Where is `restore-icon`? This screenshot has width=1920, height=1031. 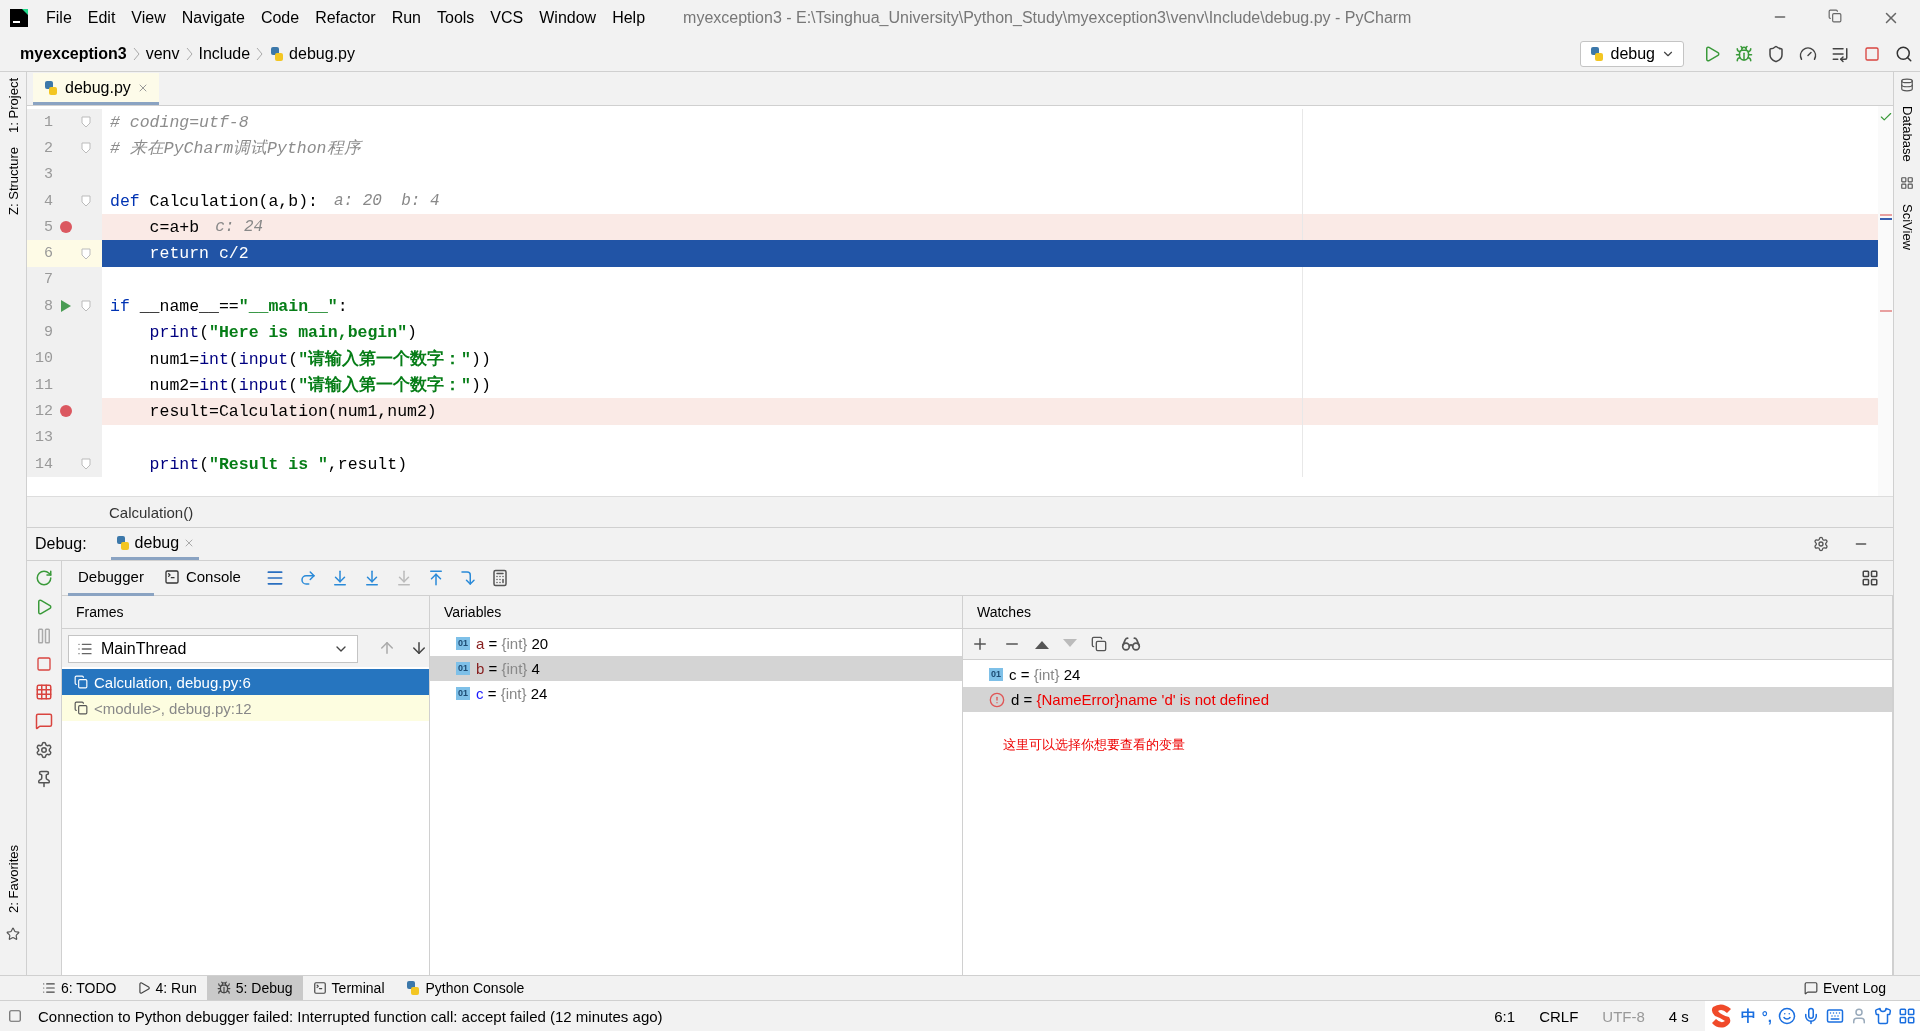
restore-icon is located at coordinates (1835, 16).